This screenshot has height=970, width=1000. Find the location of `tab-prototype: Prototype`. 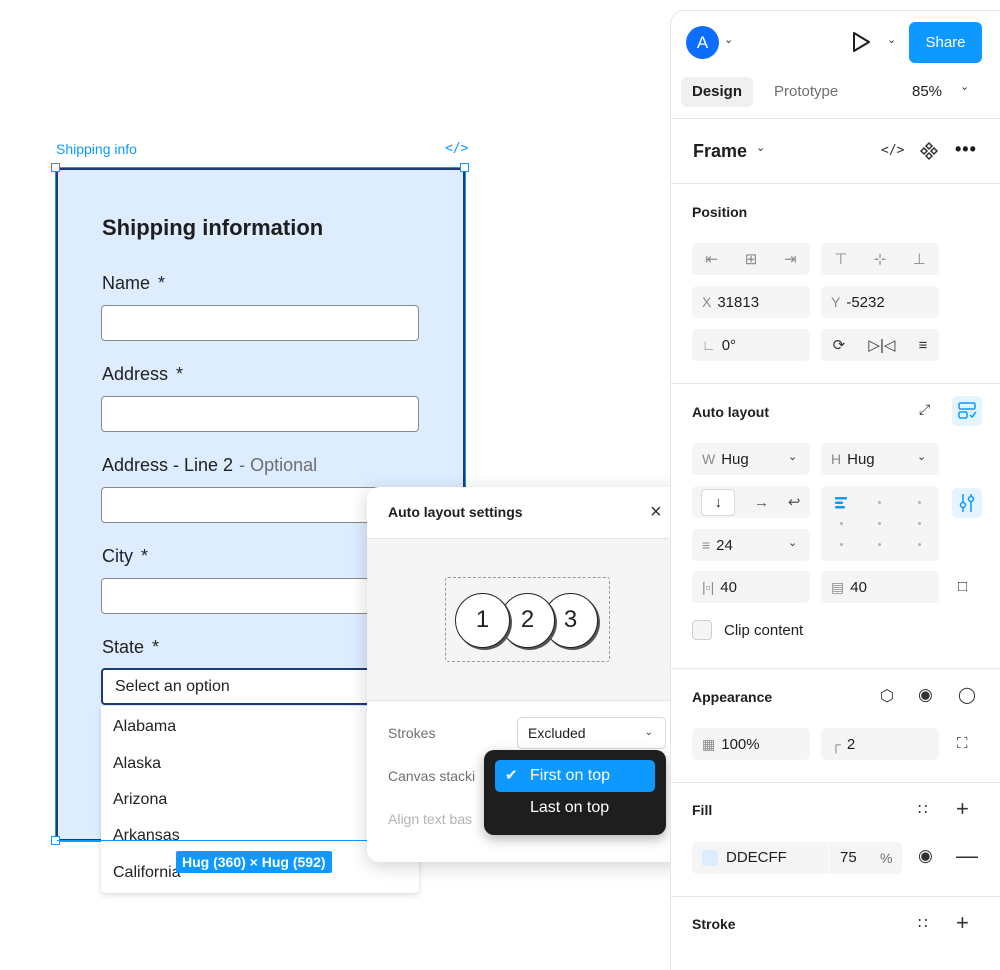

tab-prototype: Prototype is located at coordinates (806, 92).